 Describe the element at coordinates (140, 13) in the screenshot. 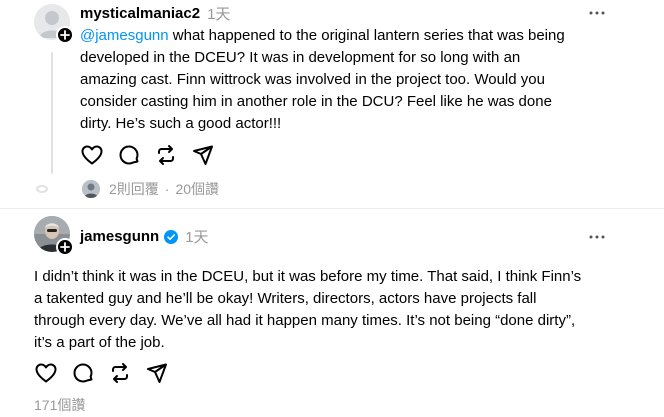

I see `username: mysticalmaniac2` at that location.